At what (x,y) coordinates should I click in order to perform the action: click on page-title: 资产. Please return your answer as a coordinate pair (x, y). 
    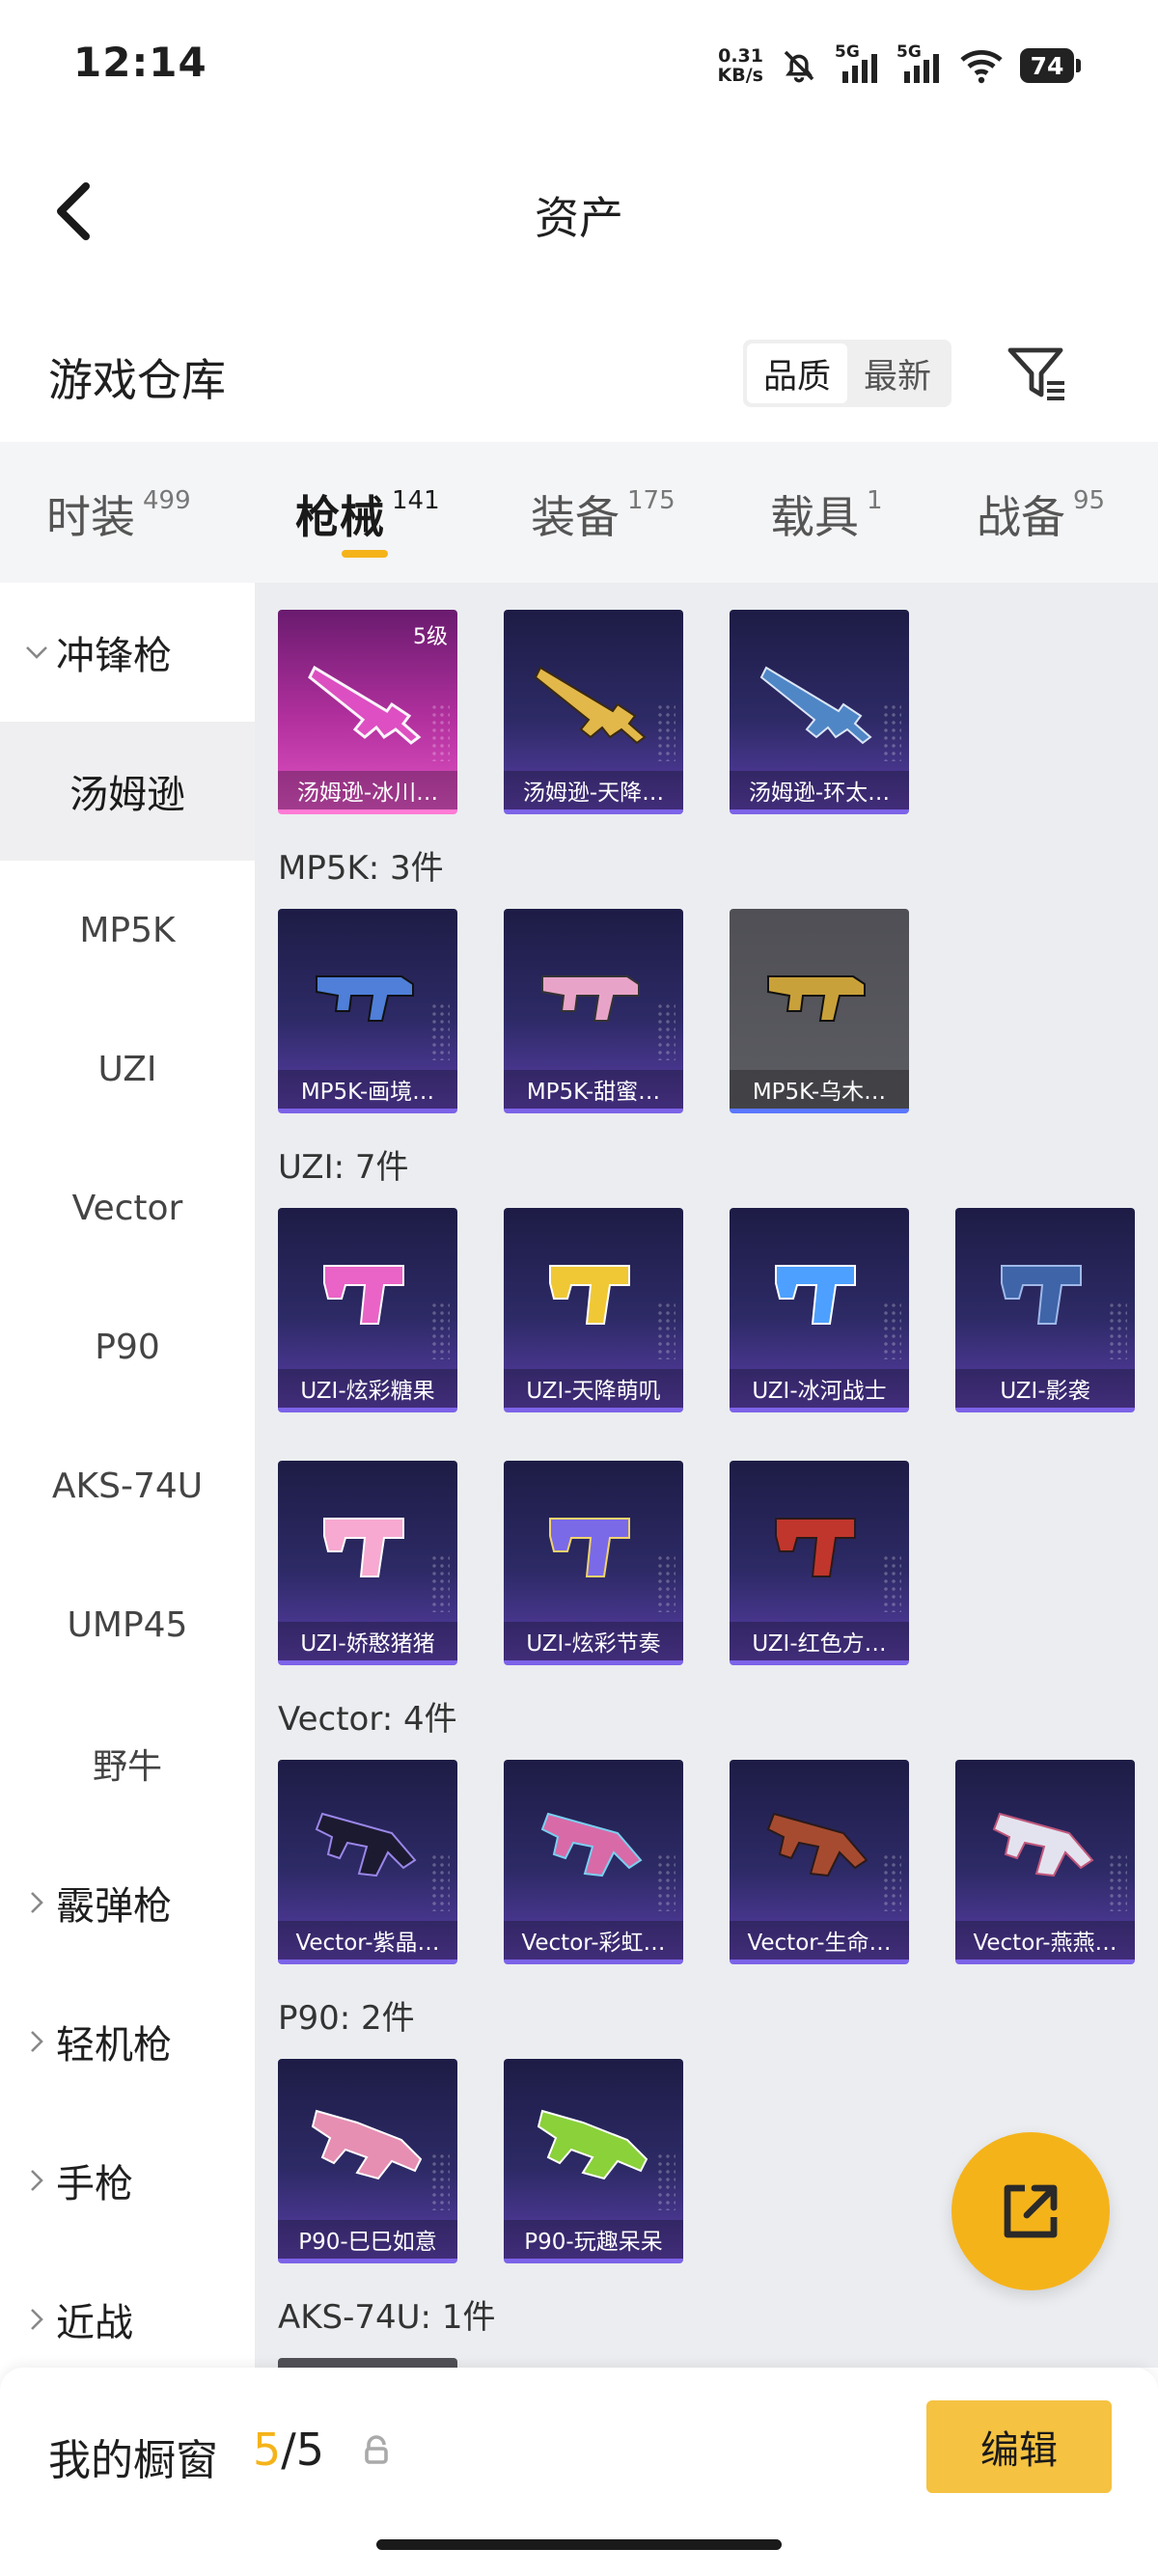
    Looking at the image, I should click on (579, 218).